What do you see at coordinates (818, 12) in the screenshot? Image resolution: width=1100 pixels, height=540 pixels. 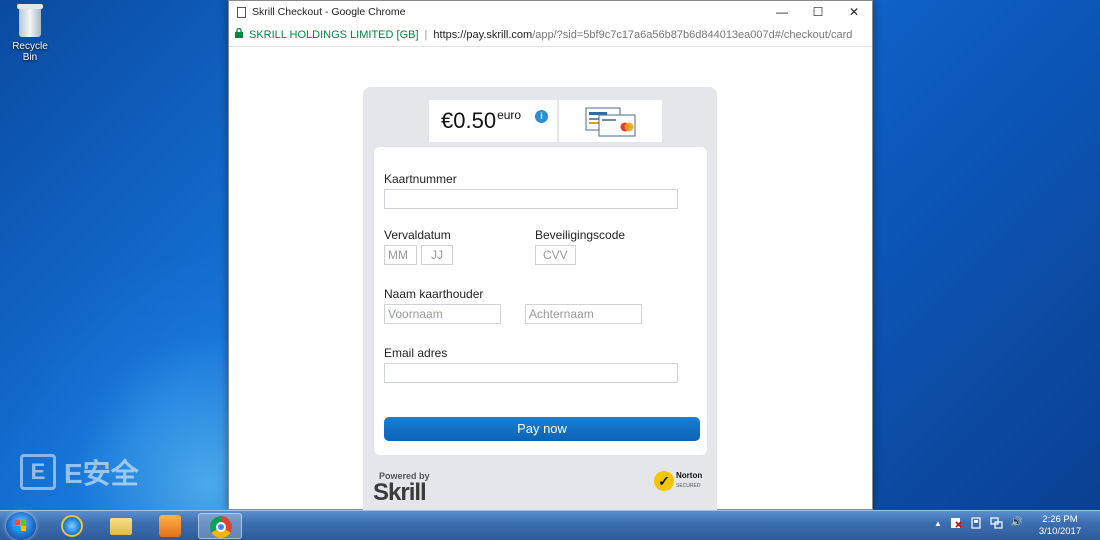 I see `maximize-button: ☐` at bounding box center [818, 12].